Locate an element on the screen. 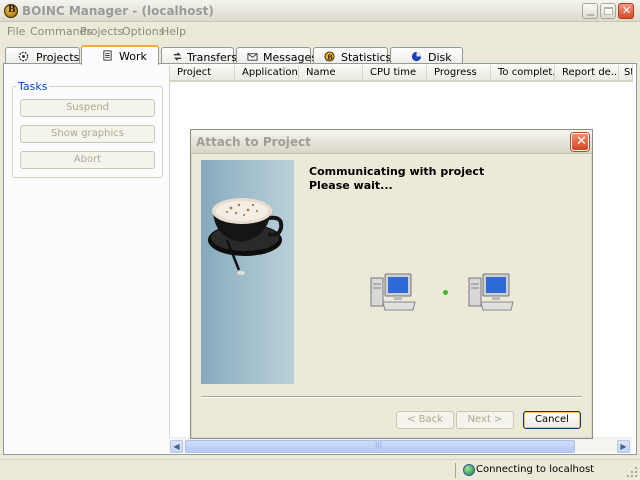 The height and width of the screenshot is (480, 640). cancel-button: Cancel is located at coordinates (552, 420).